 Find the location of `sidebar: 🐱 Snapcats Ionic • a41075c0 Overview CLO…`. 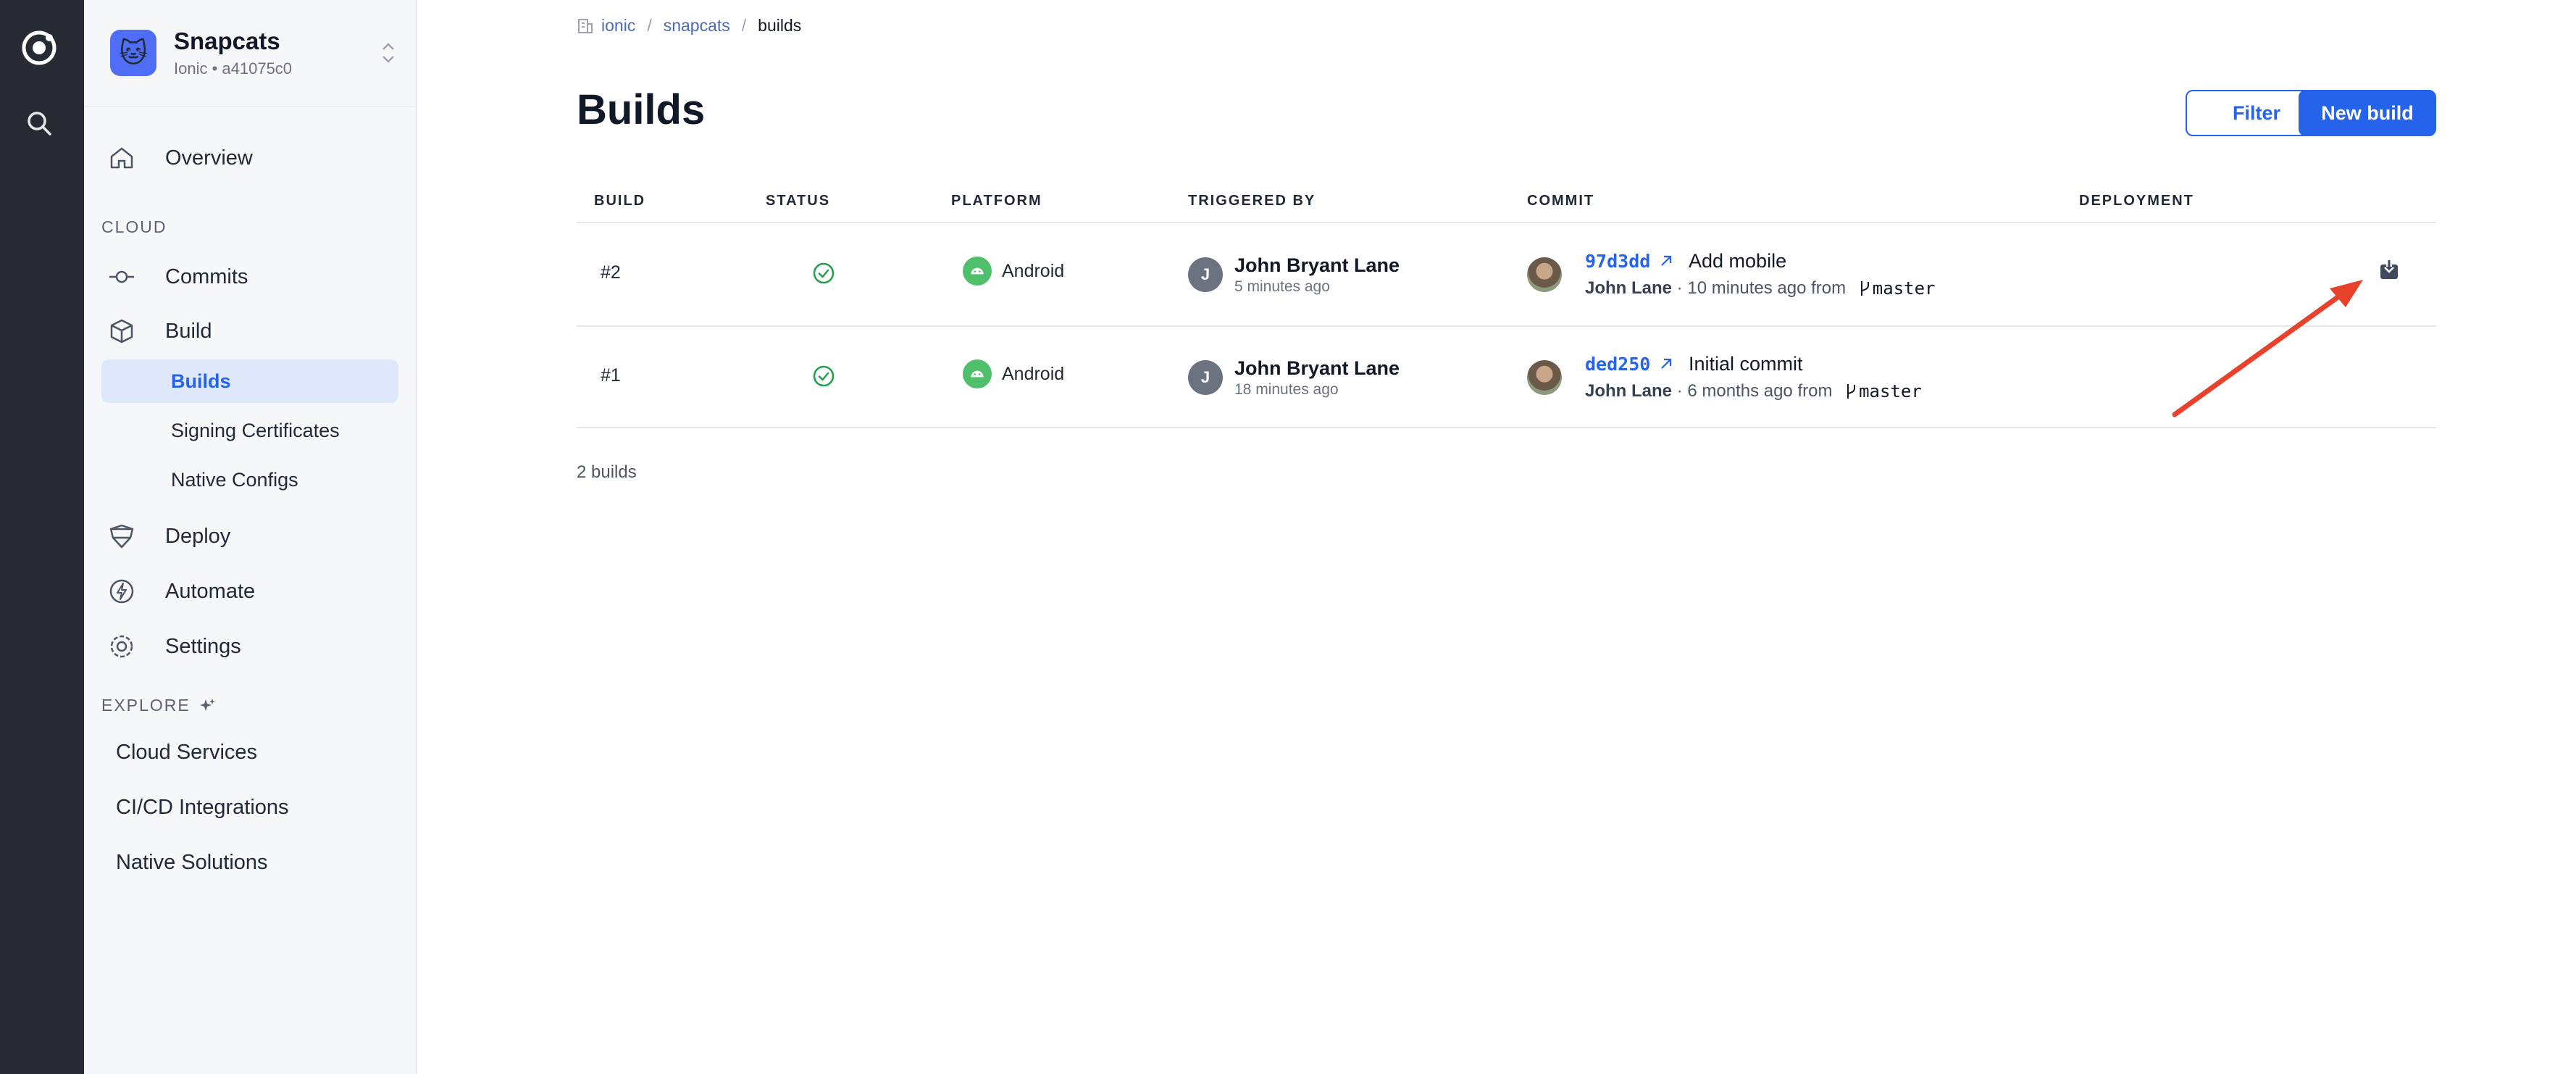

sidebar: 🐱 Snapcats Ionic • a41075c0 Overview CLO… is located at coordinates (250, 537).